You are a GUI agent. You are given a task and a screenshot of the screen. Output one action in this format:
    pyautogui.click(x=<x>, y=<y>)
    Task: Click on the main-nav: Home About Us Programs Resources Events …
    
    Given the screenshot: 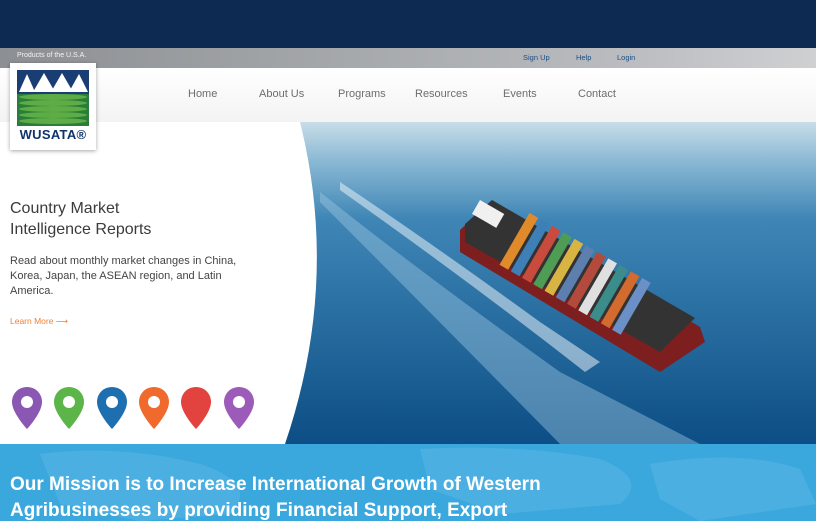 What is the action you would take?
    pyautogui.click(x=408, y=95)
    